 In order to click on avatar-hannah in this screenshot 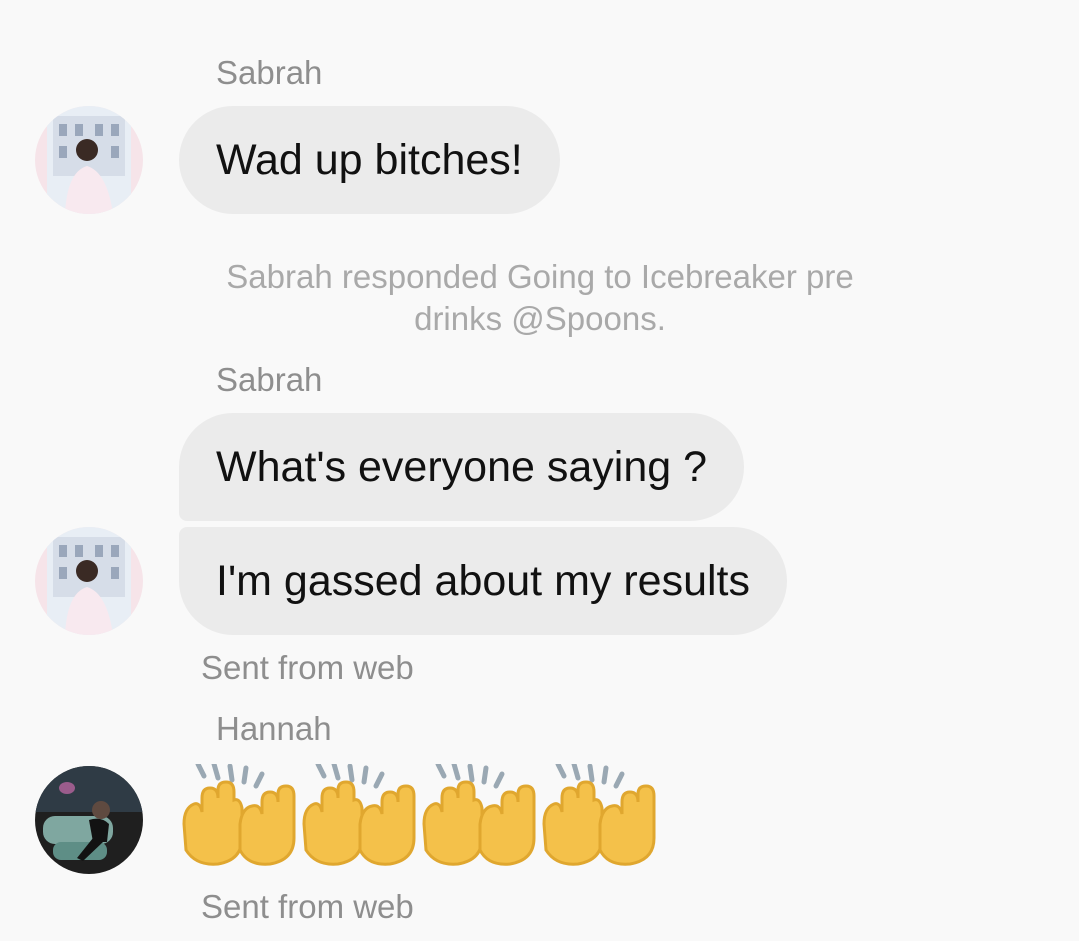, I will do `click(89, 820)`.